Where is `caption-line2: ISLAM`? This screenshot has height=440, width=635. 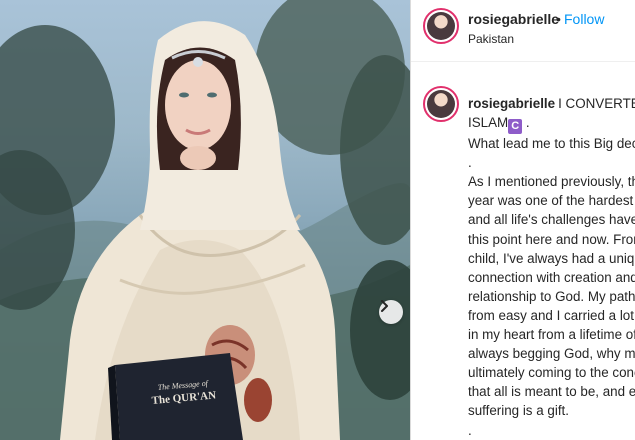
caption-line2: ISLAM is located at coordinates (488, 123).